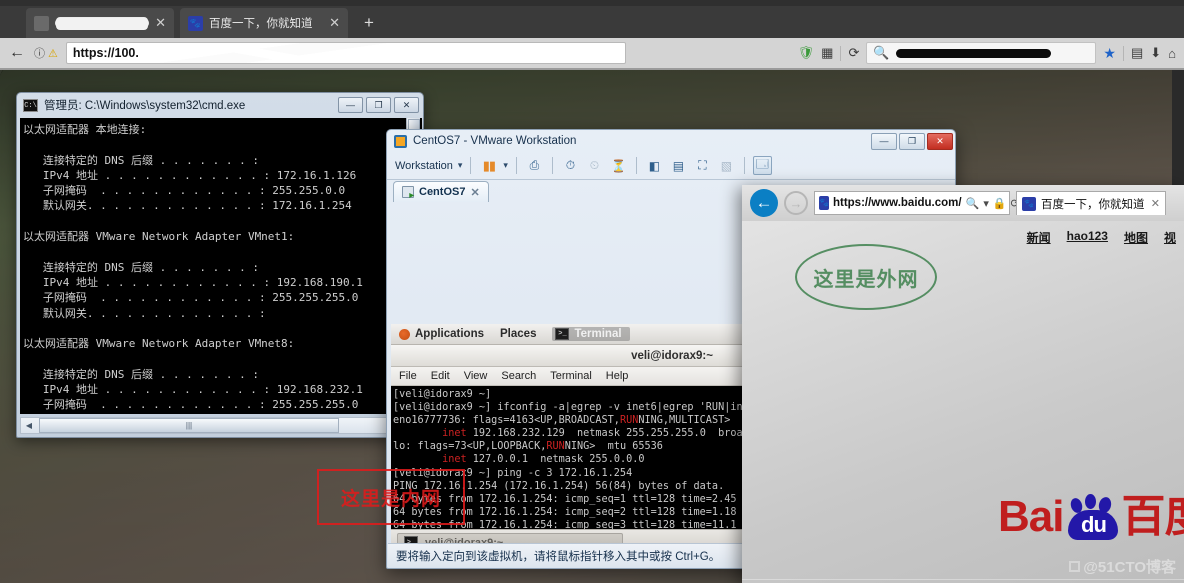  I want to click on url-input: https://100., so click(345, 53).